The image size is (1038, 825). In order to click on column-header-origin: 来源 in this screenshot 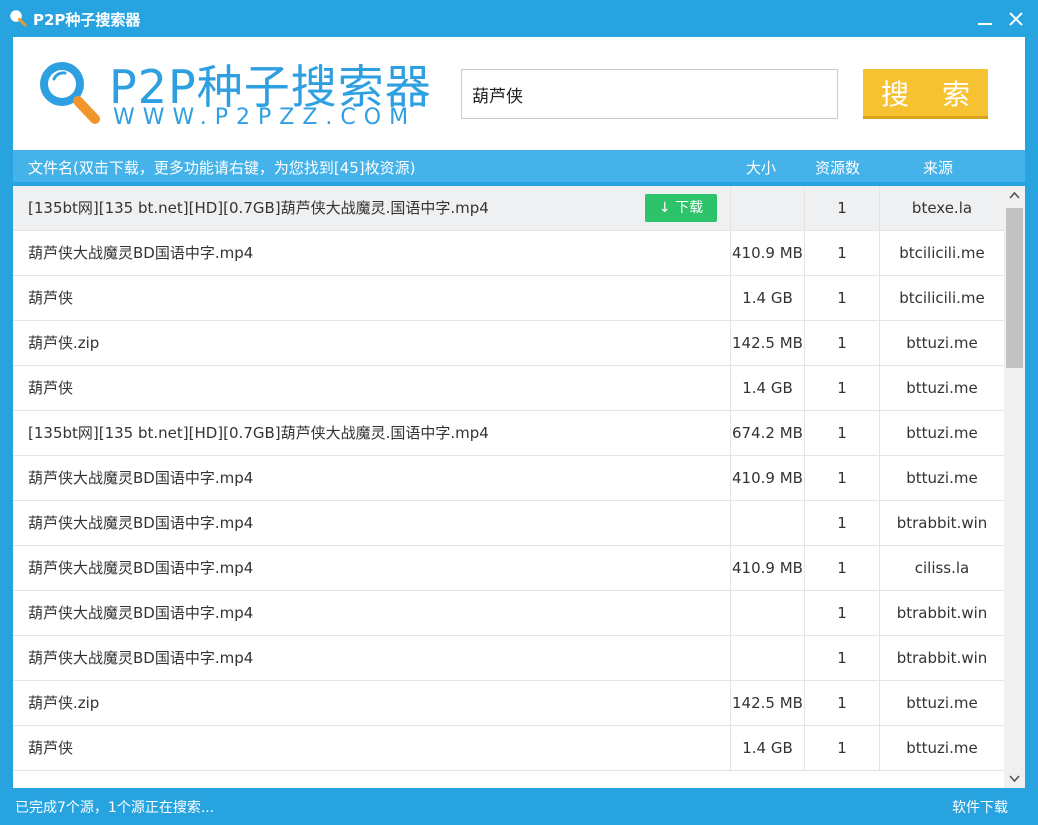, I will do `click(938, 167)`.